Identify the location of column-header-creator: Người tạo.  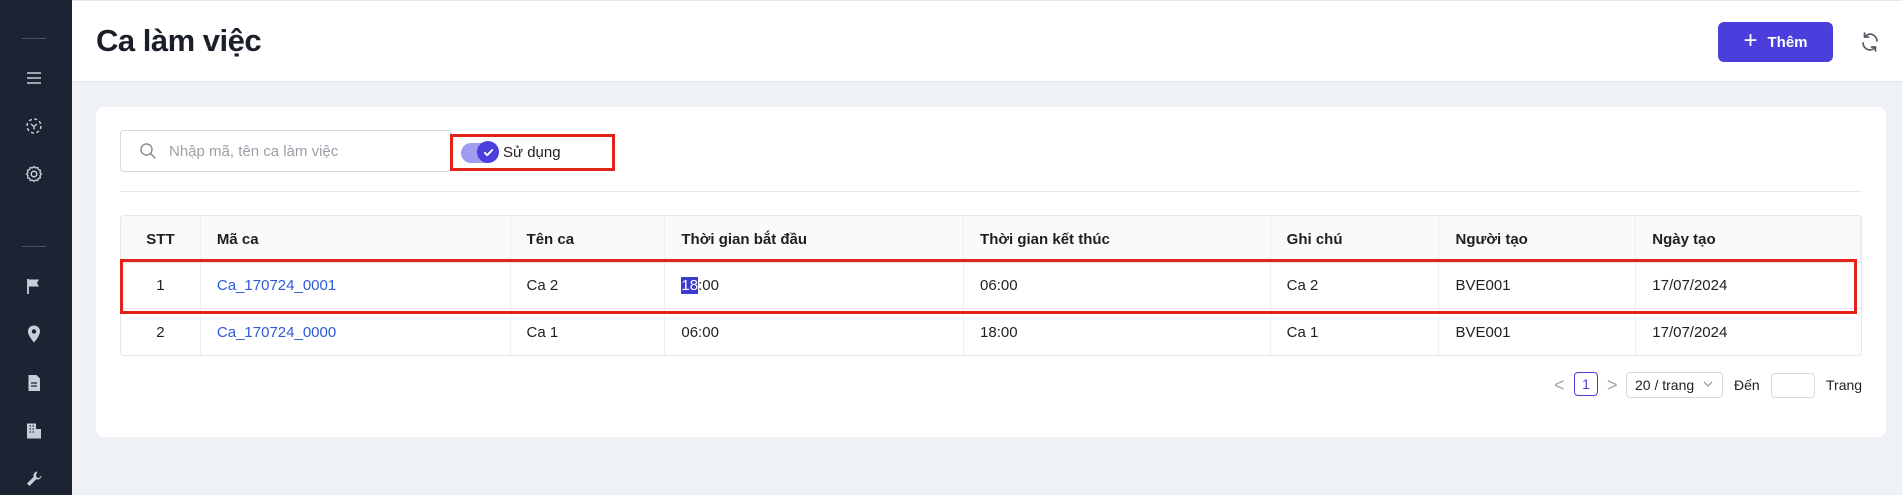
(1538, 239).